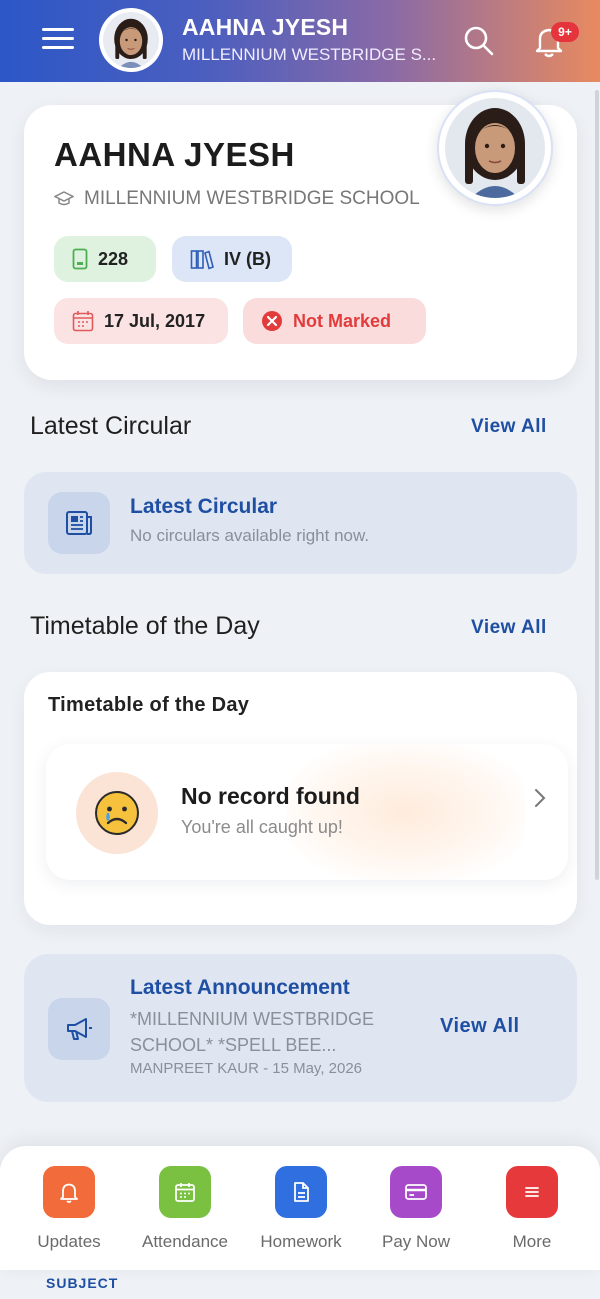 Image resolution: width=600 pixels, height=1299 pixels. I want to click on id-card-icon, so click(80, 259).